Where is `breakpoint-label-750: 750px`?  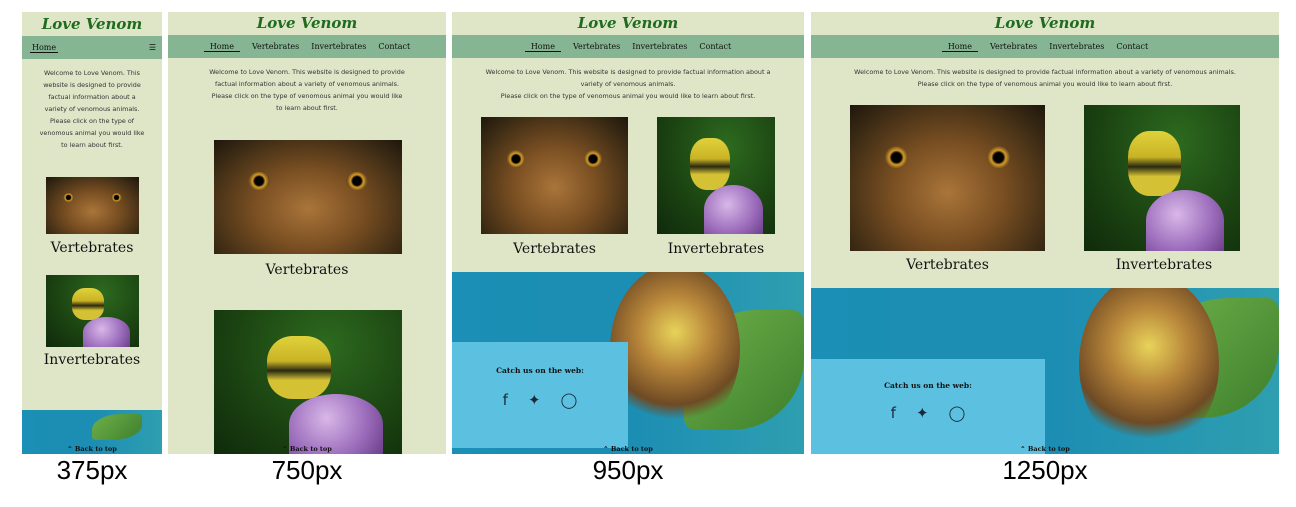
breakpoint-label-750: 750px is located at coordinates (307, 470).